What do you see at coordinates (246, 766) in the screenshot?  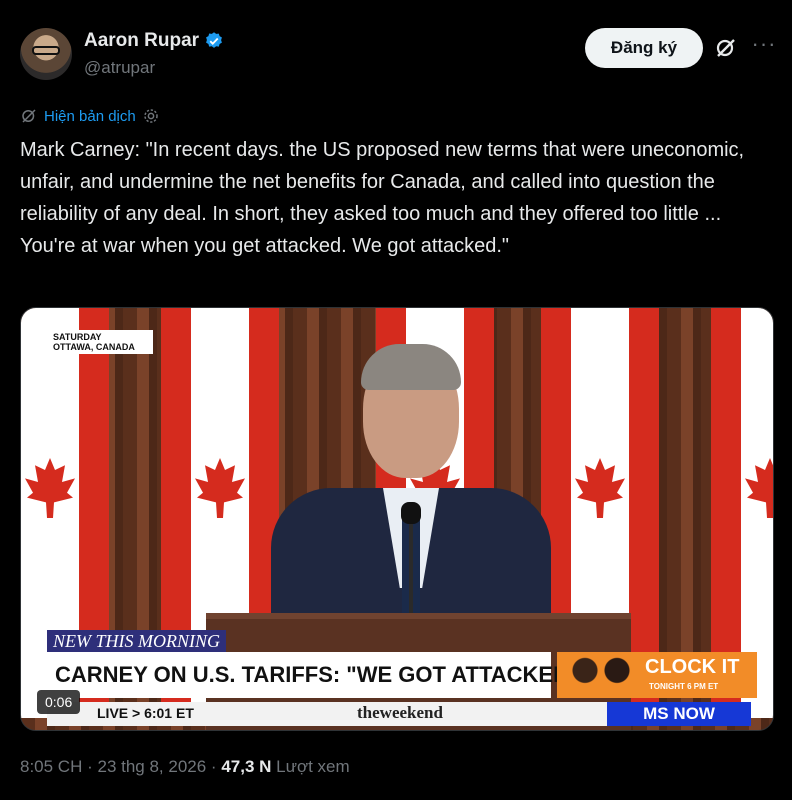 I see `views-count: 47,3 N` at bounding box center [246, 766].